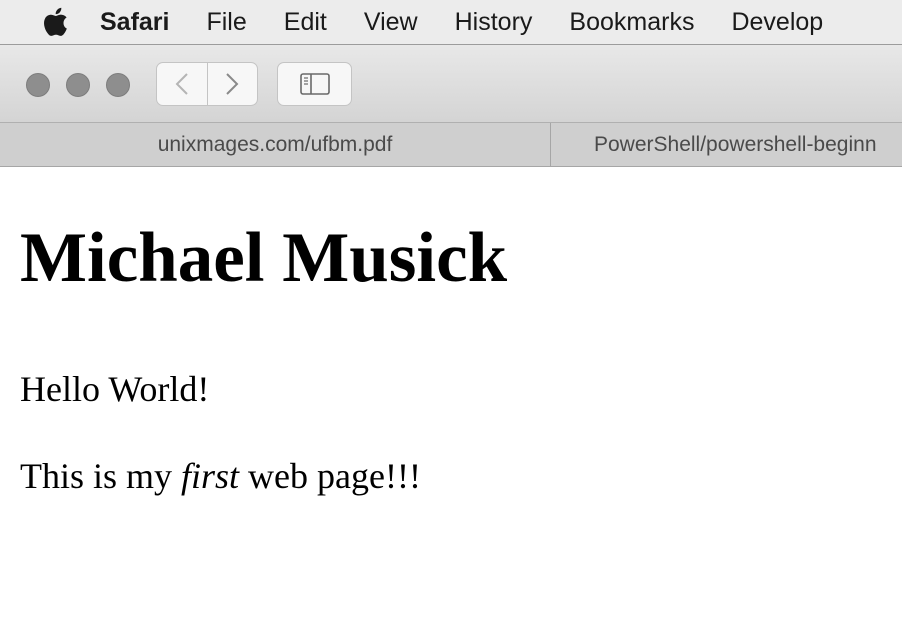 The width and height of the screenshot is (902, 626). Describe the element at coordinates (494, 22) in the screenshot. I see `menu-history: History` at that location.